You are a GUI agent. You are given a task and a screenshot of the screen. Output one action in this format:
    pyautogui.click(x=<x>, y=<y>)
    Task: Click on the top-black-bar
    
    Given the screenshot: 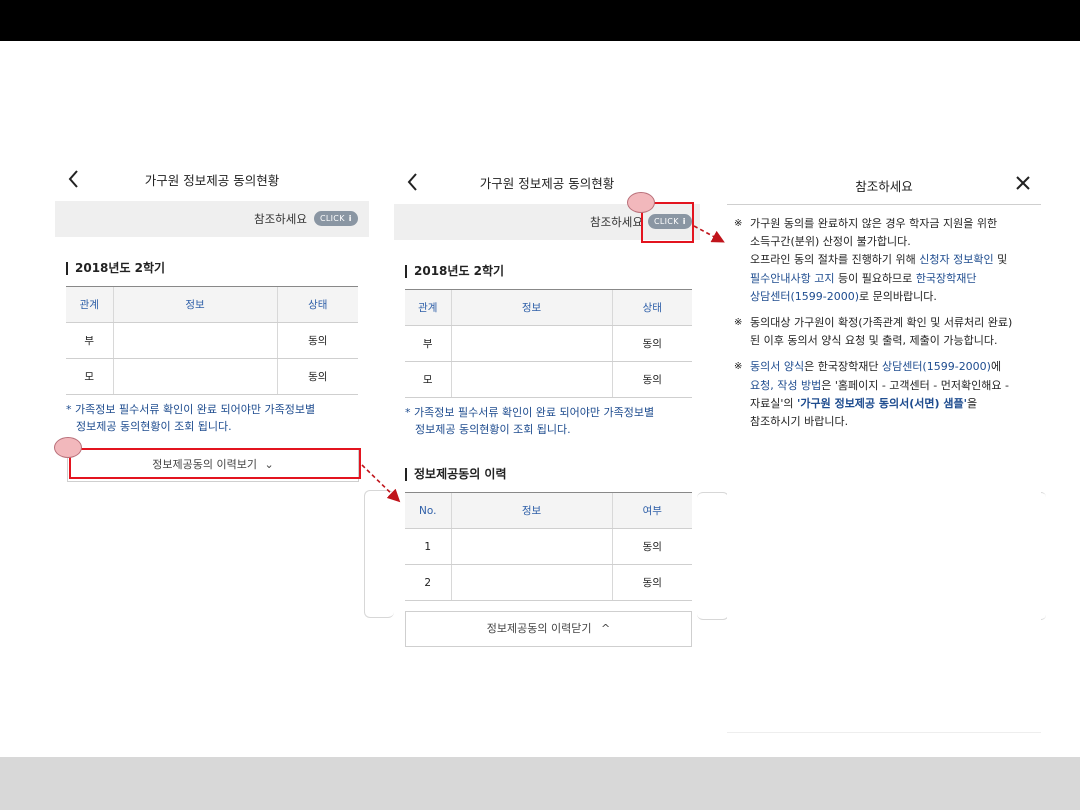 What is the action you would take?
    pyautogui.click(x=540, y=20)
    